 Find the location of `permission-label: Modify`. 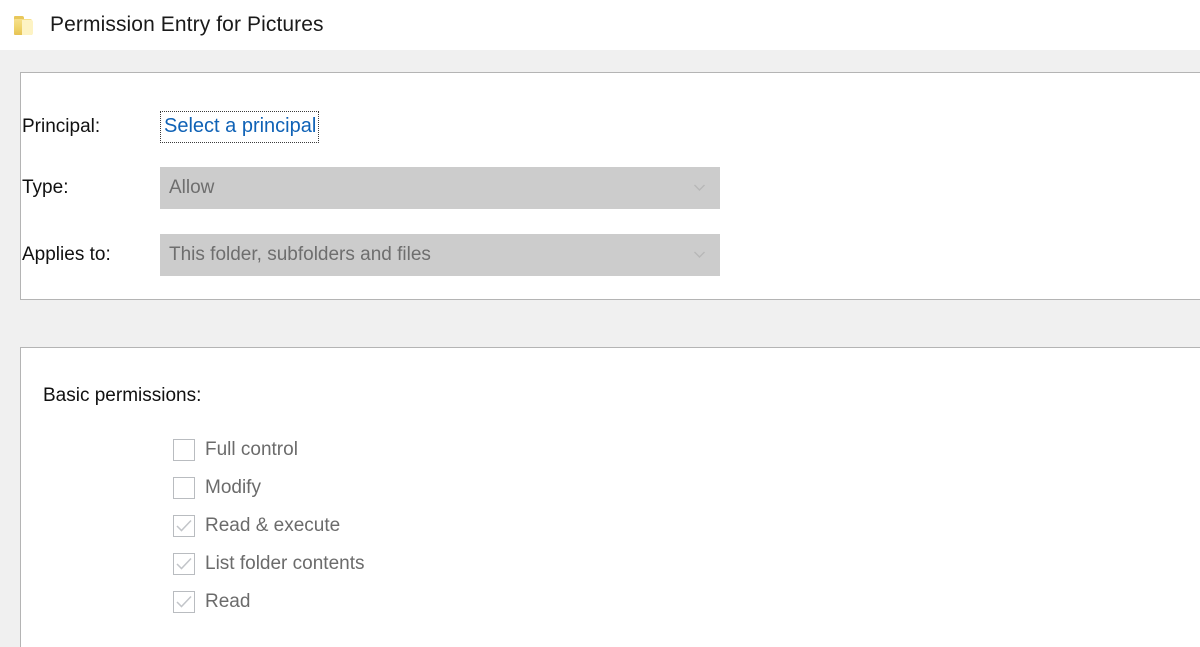

permission-label: Modify is located at coordinates (233, 487).